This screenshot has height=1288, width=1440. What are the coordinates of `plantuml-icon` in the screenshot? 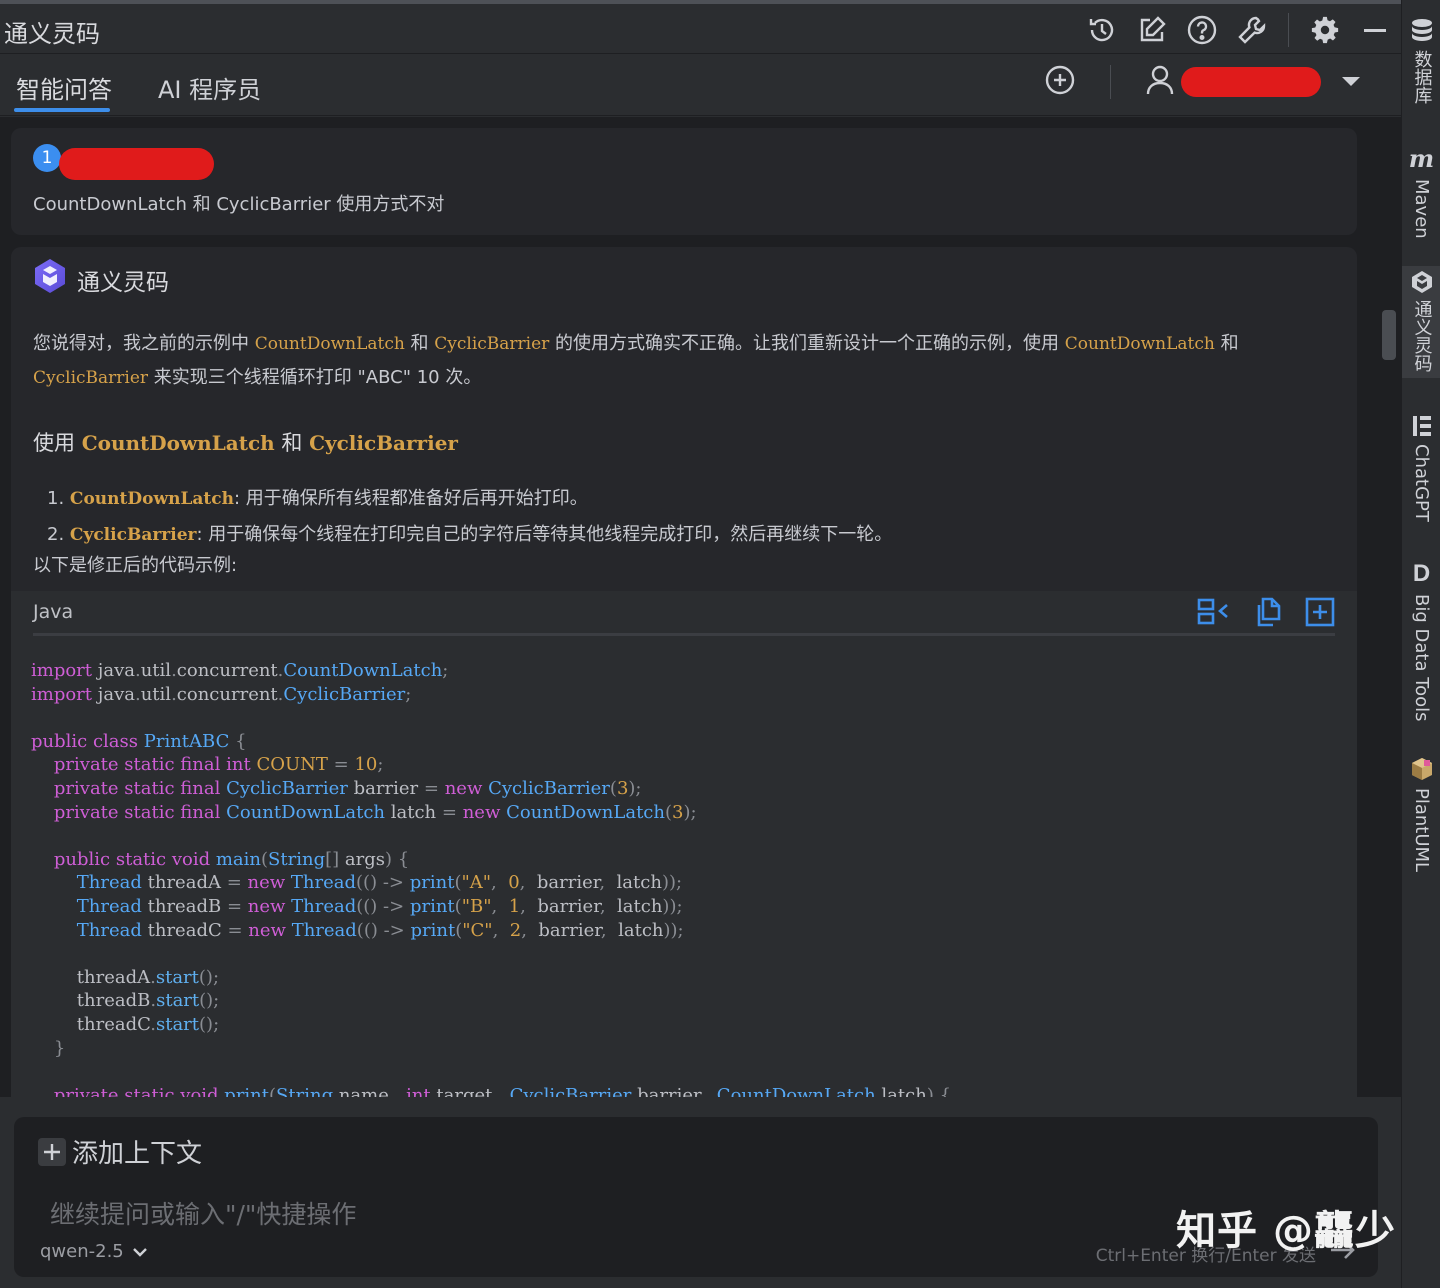 It's located at (1421, 769).